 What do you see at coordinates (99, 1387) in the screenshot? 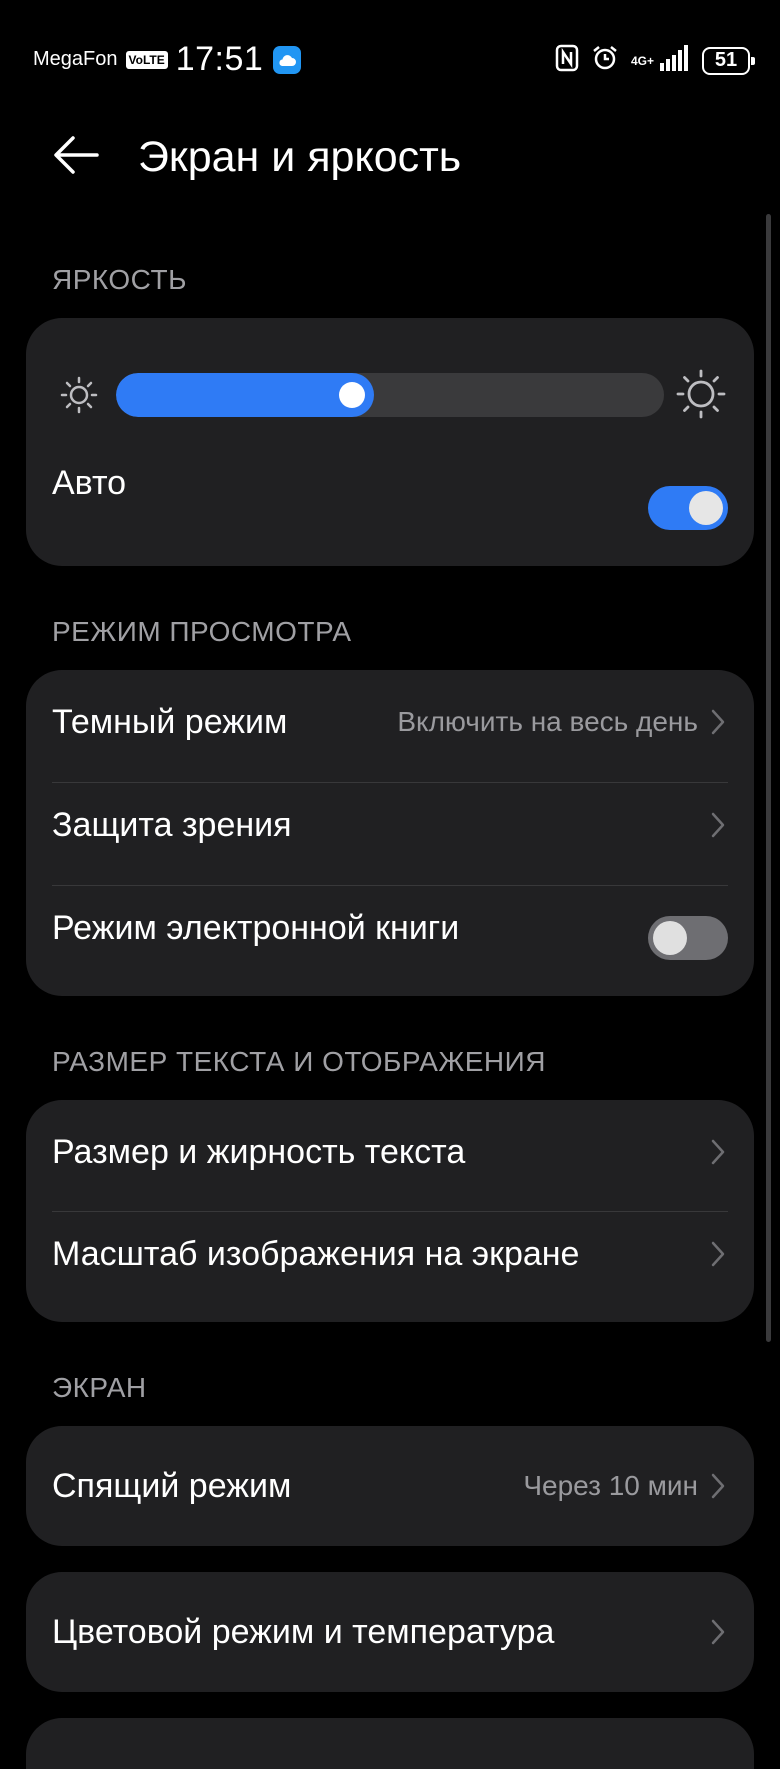
I see `section-title-screen: ЭКРАН` at bounding box center [99, 1387].